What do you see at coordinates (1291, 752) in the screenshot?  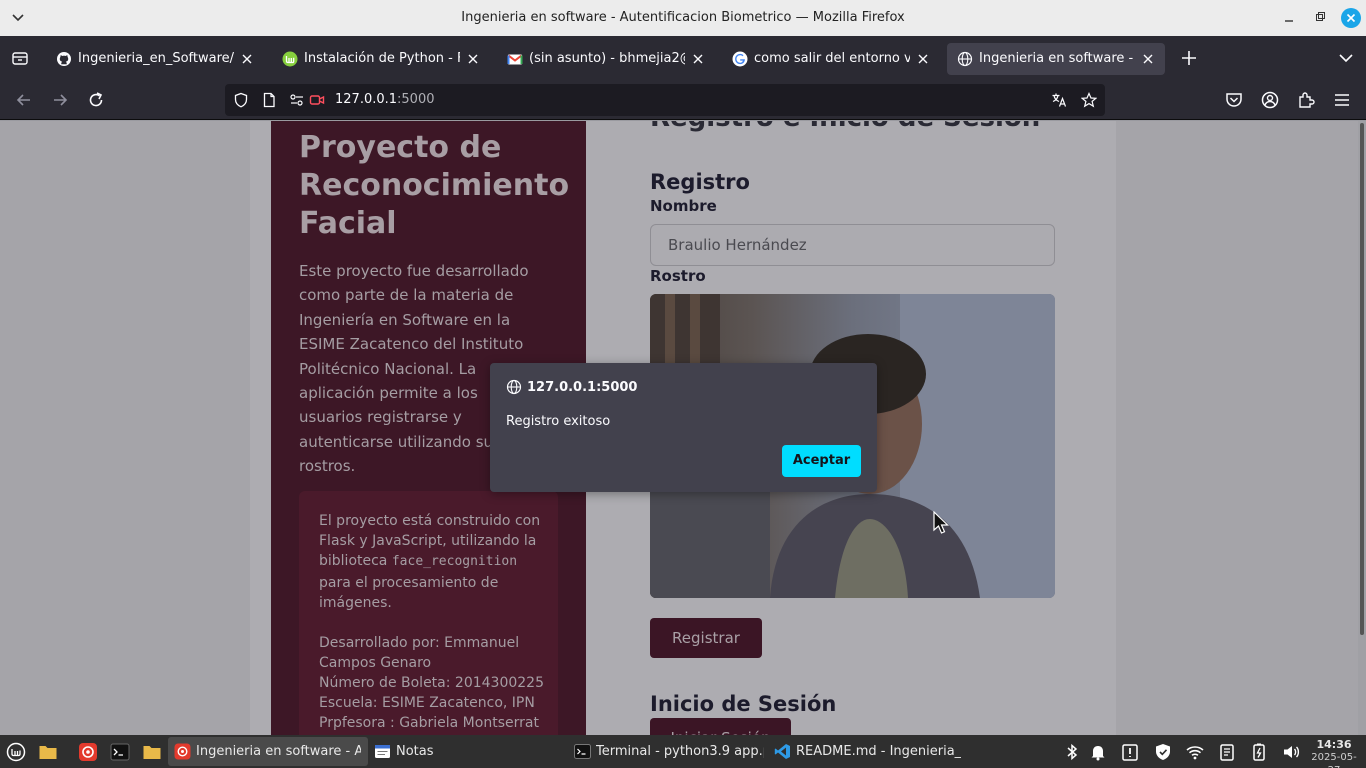 I see `volume-icon` at bounding box center [1291, 752].